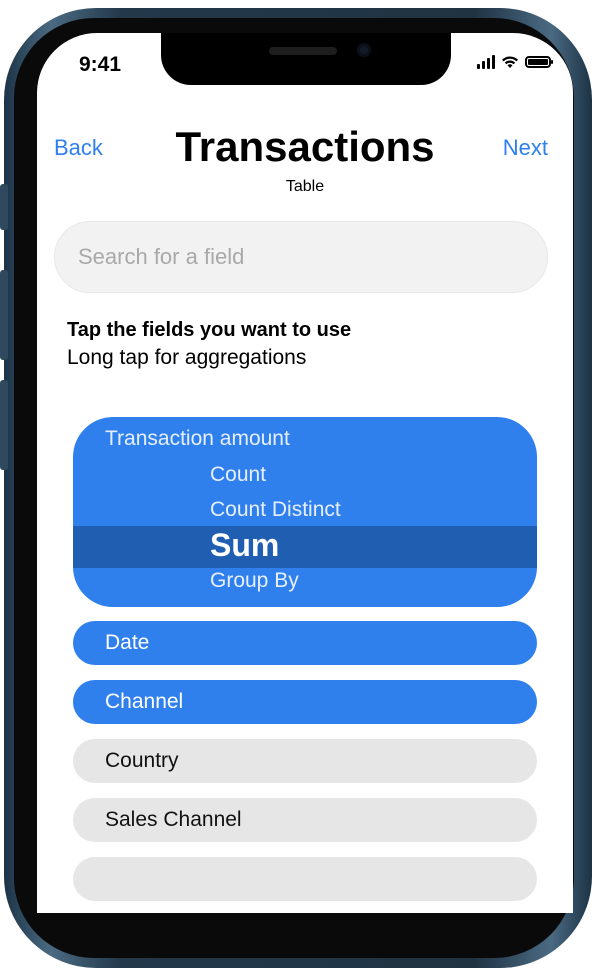  I want to click on mute-switch, so click(4, 207).